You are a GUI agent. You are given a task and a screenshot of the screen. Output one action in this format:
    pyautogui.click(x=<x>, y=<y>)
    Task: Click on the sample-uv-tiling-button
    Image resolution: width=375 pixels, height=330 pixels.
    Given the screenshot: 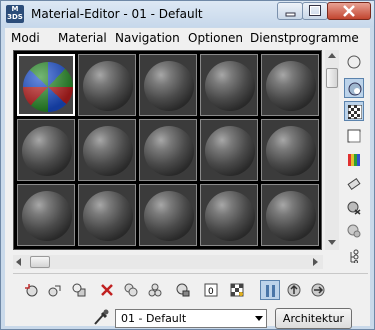 What is the action you would take?
    pyautogui.click(x=354, y=136)
    